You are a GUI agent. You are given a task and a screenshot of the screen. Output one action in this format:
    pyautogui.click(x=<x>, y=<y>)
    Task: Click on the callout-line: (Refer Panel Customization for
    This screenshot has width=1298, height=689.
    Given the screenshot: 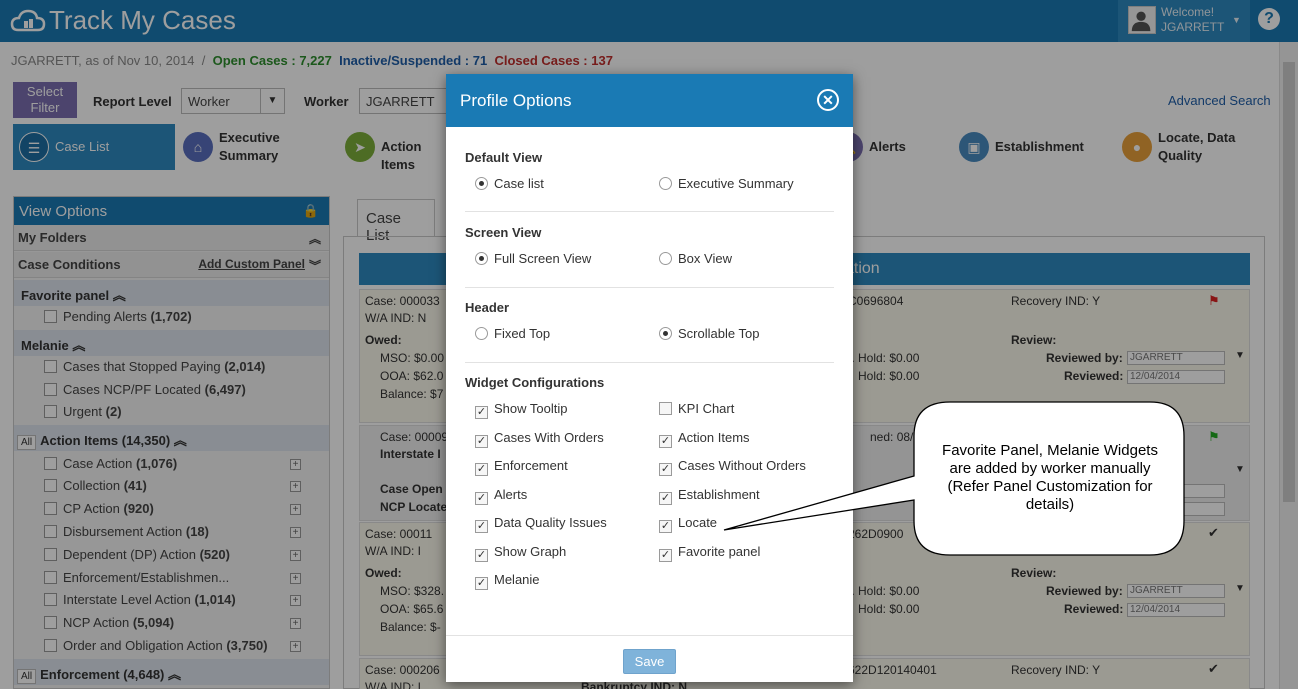 What is the action you would take?
    pyautogui.click(x=1050, y=486)
    